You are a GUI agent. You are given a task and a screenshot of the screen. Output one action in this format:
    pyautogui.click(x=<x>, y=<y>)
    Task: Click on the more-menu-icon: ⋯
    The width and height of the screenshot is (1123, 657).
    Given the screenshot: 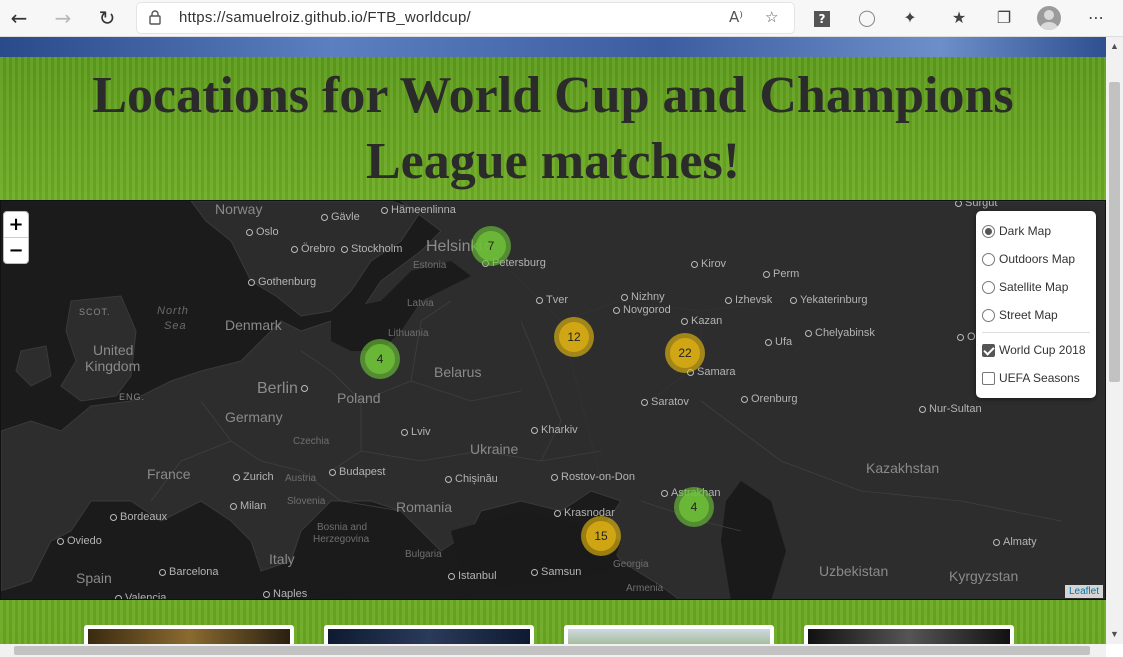 What is the action you would take?
    pyautogui.click(x=1096, y=18)
    